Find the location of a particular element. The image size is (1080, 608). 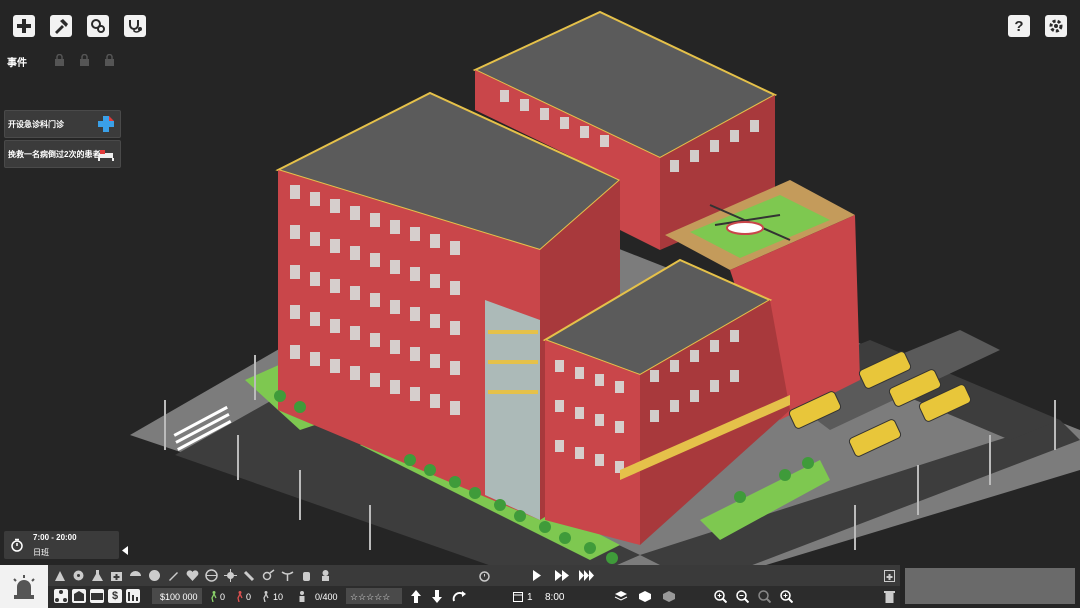

calendar-icon is located at coordinates (518, 597).